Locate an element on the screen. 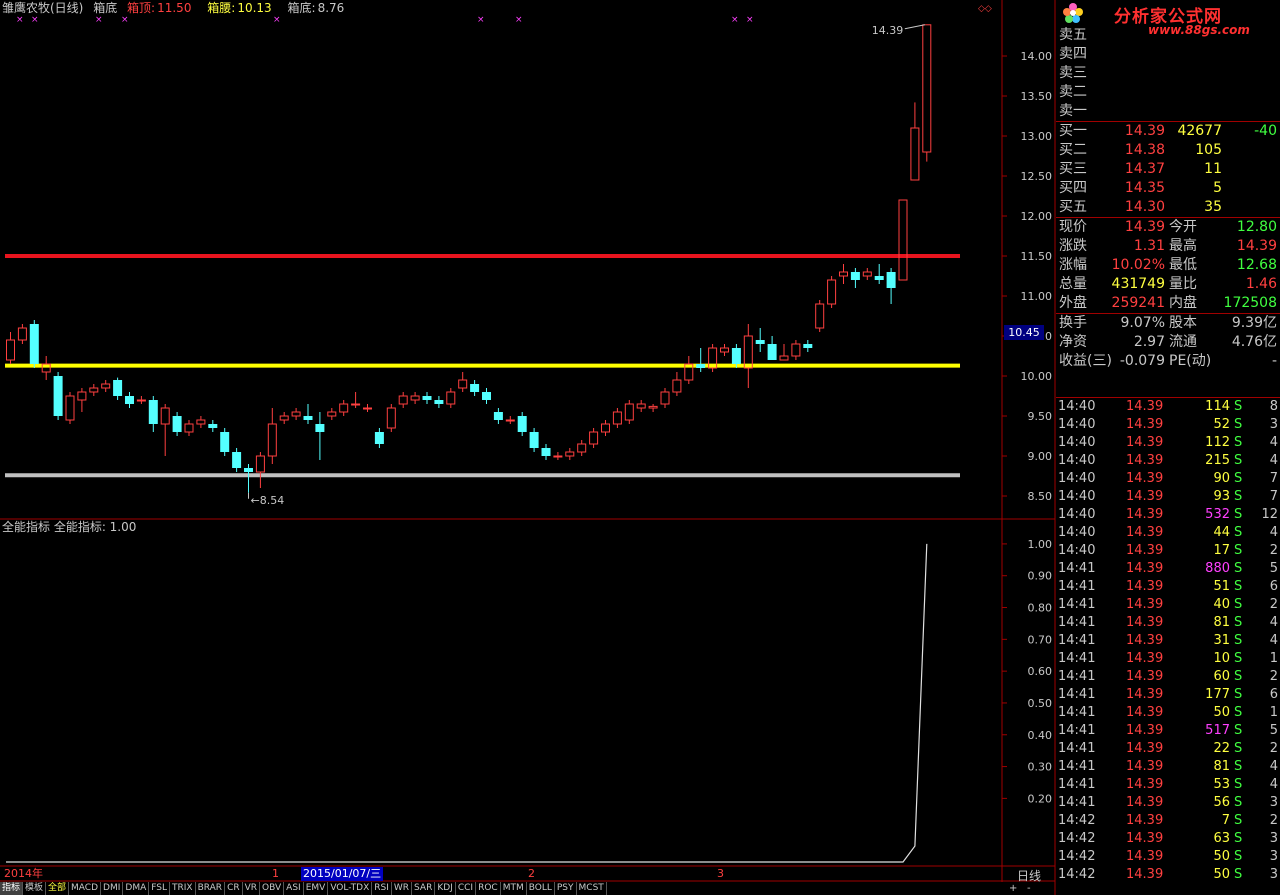 This screenshot has height=895, width=1280. tick-row: 14:42 14.39 63 S 3 is located at coordinates (1168, 839).